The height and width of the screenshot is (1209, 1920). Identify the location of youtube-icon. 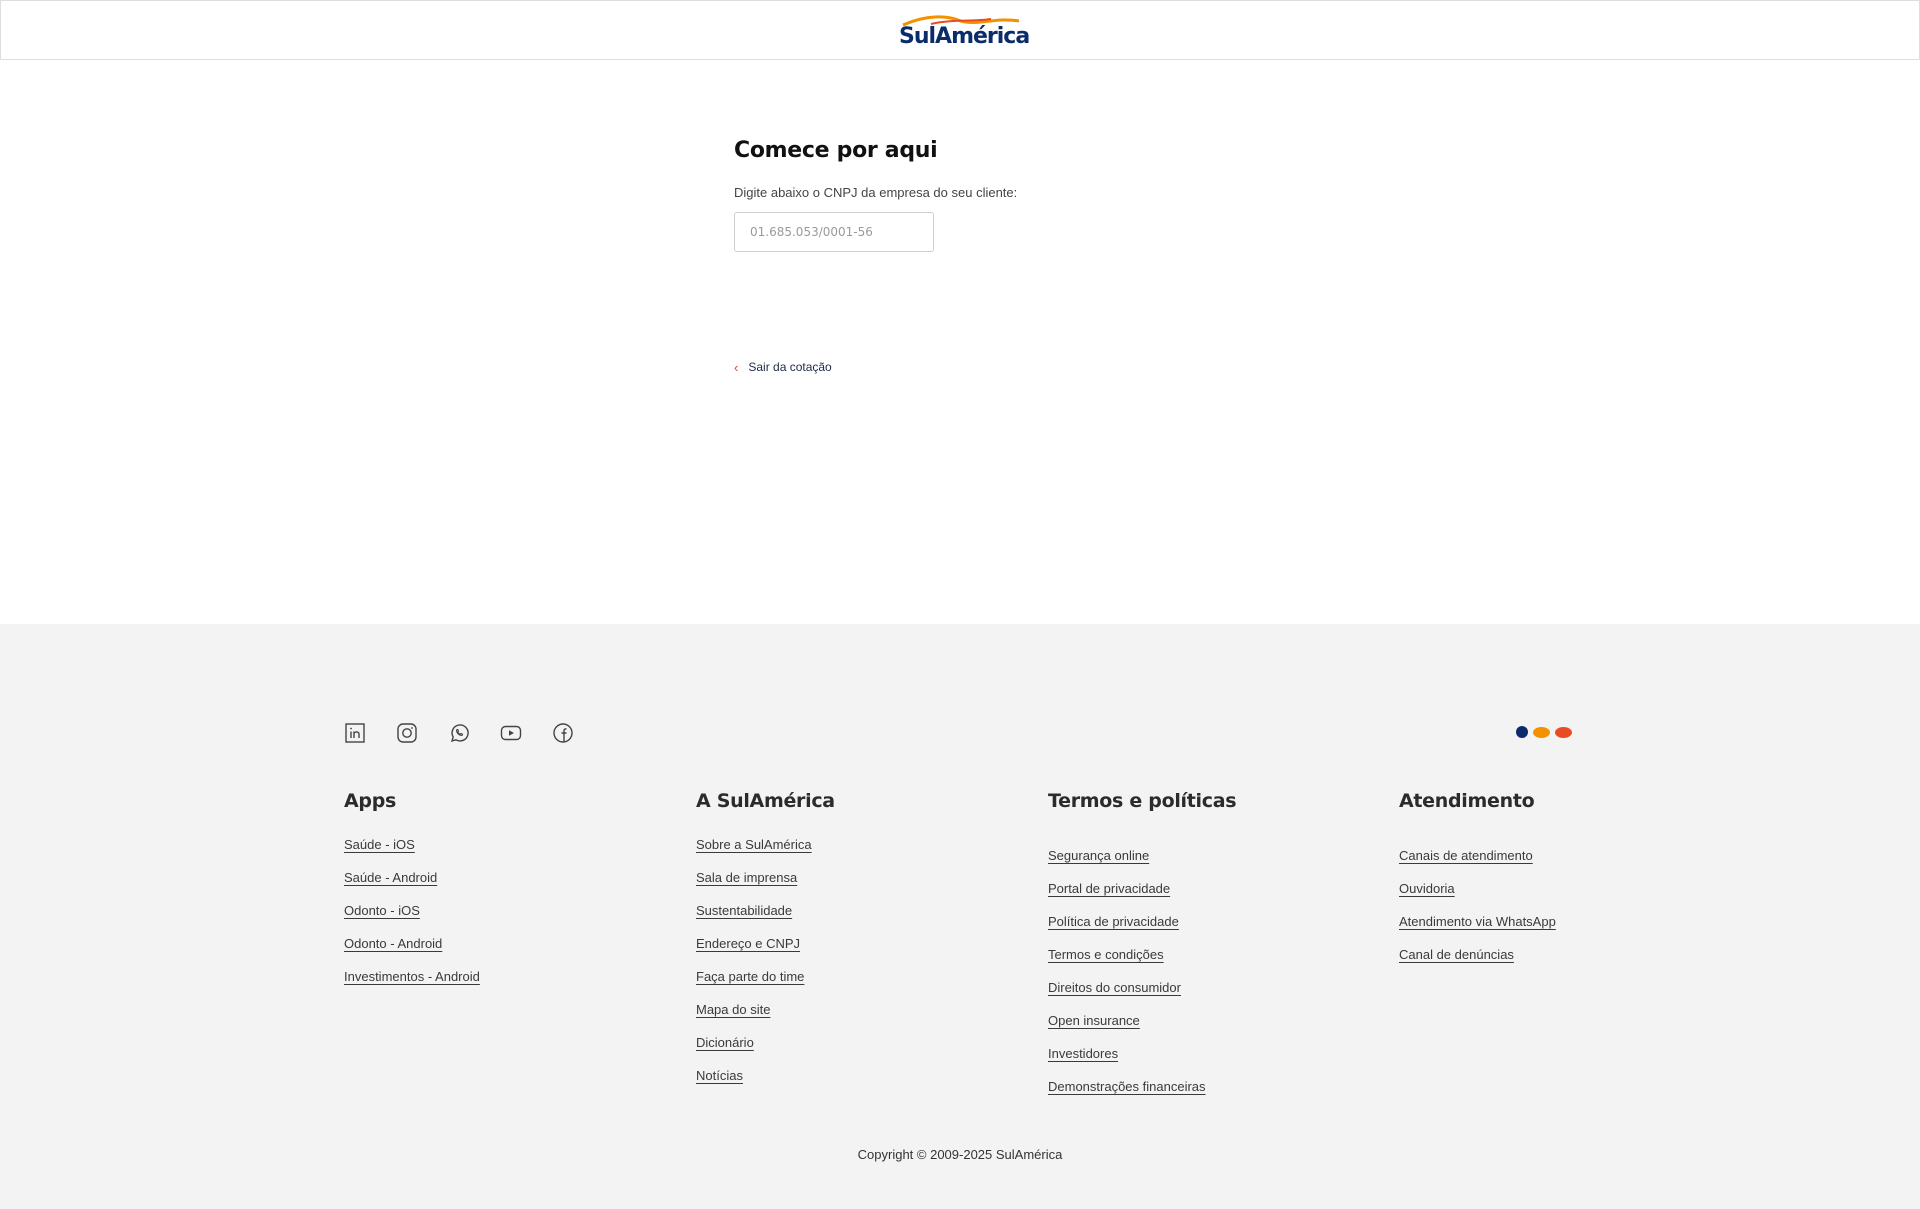
(511, 733).